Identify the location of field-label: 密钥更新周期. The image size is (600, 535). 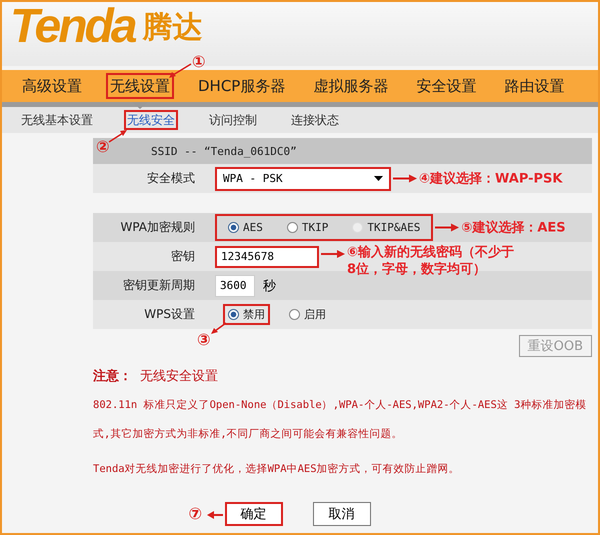
(159, 285).